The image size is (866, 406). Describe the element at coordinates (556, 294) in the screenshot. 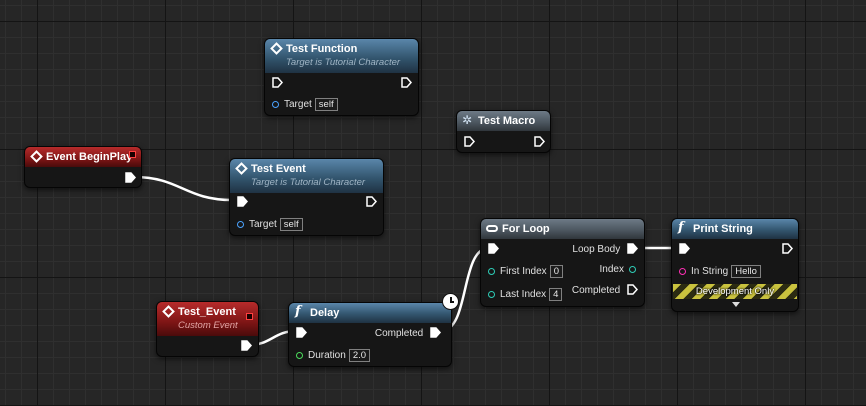

I see `last-index-value: 4` at that location.